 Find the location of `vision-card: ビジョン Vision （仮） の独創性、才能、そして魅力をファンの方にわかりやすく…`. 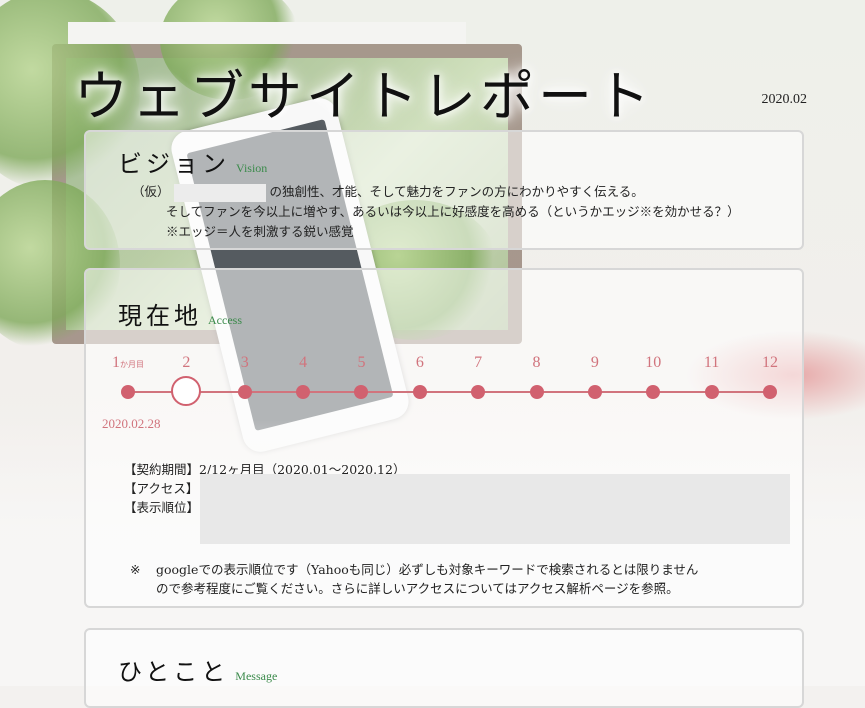

vision-card: ビジョン Vision （仮） の独創性、才能、そして魅力をファンの方にわかりやすく… is located at coordinates (444, 190).